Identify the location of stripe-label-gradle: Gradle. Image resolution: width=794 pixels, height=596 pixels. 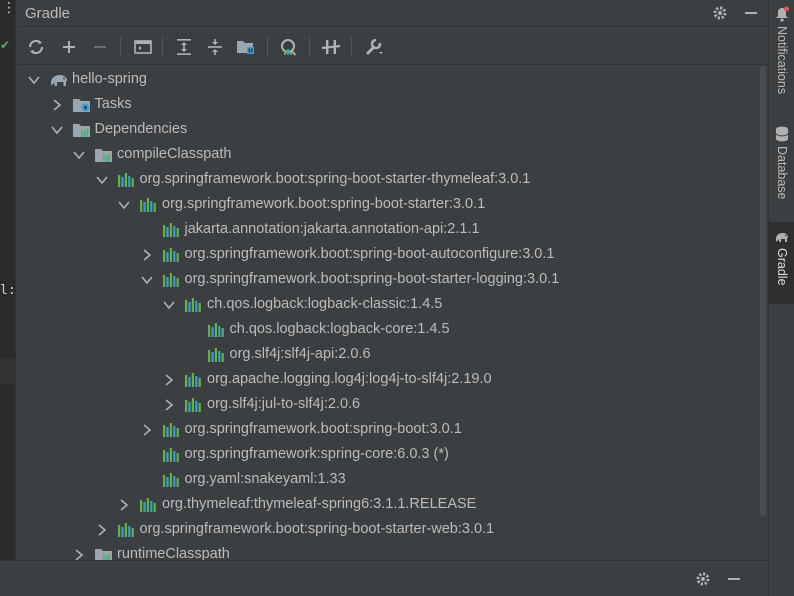
(782, 267).